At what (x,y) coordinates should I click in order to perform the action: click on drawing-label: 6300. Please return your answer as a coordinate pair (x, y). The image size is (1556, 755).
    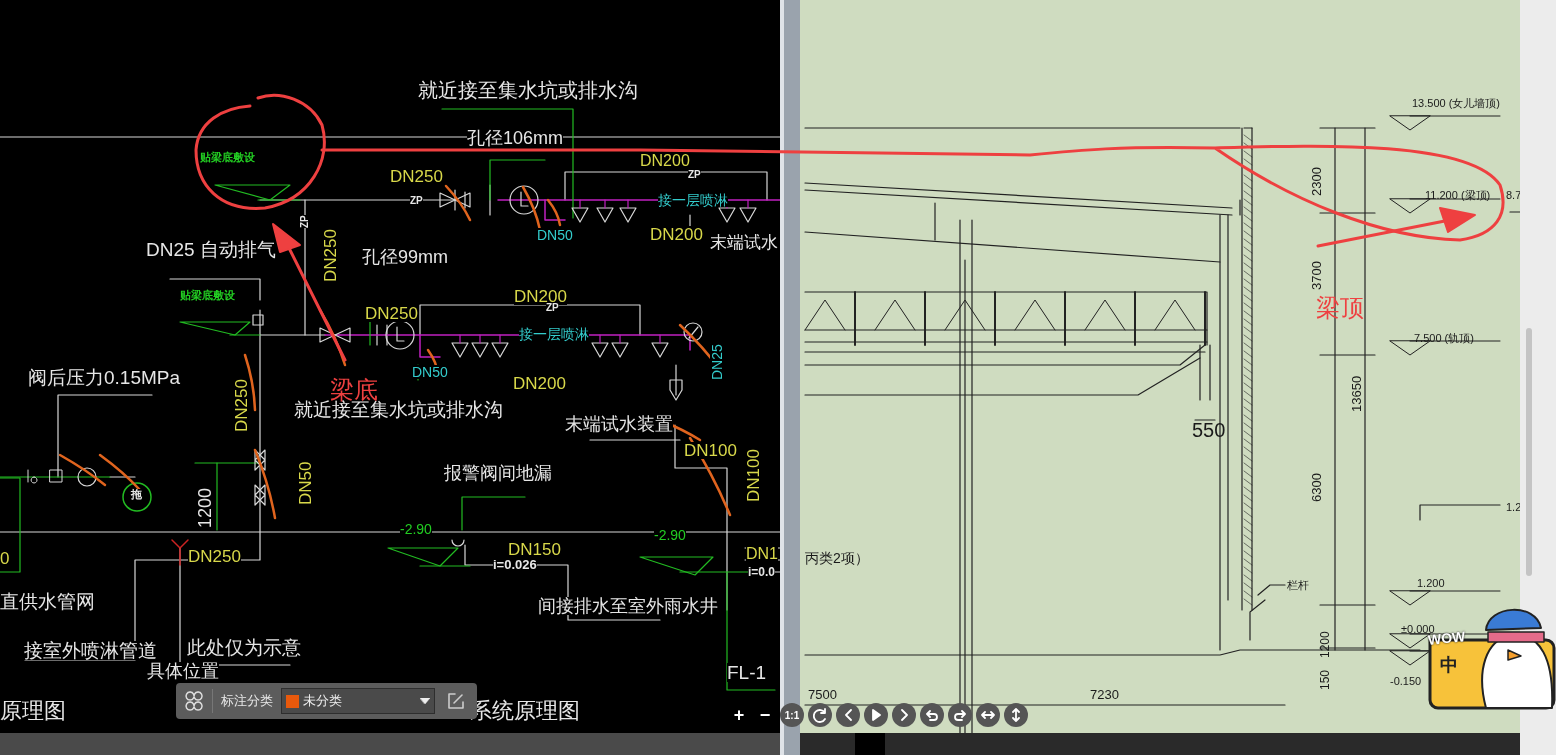
    Looking at the image, I should click on (1316, 487).